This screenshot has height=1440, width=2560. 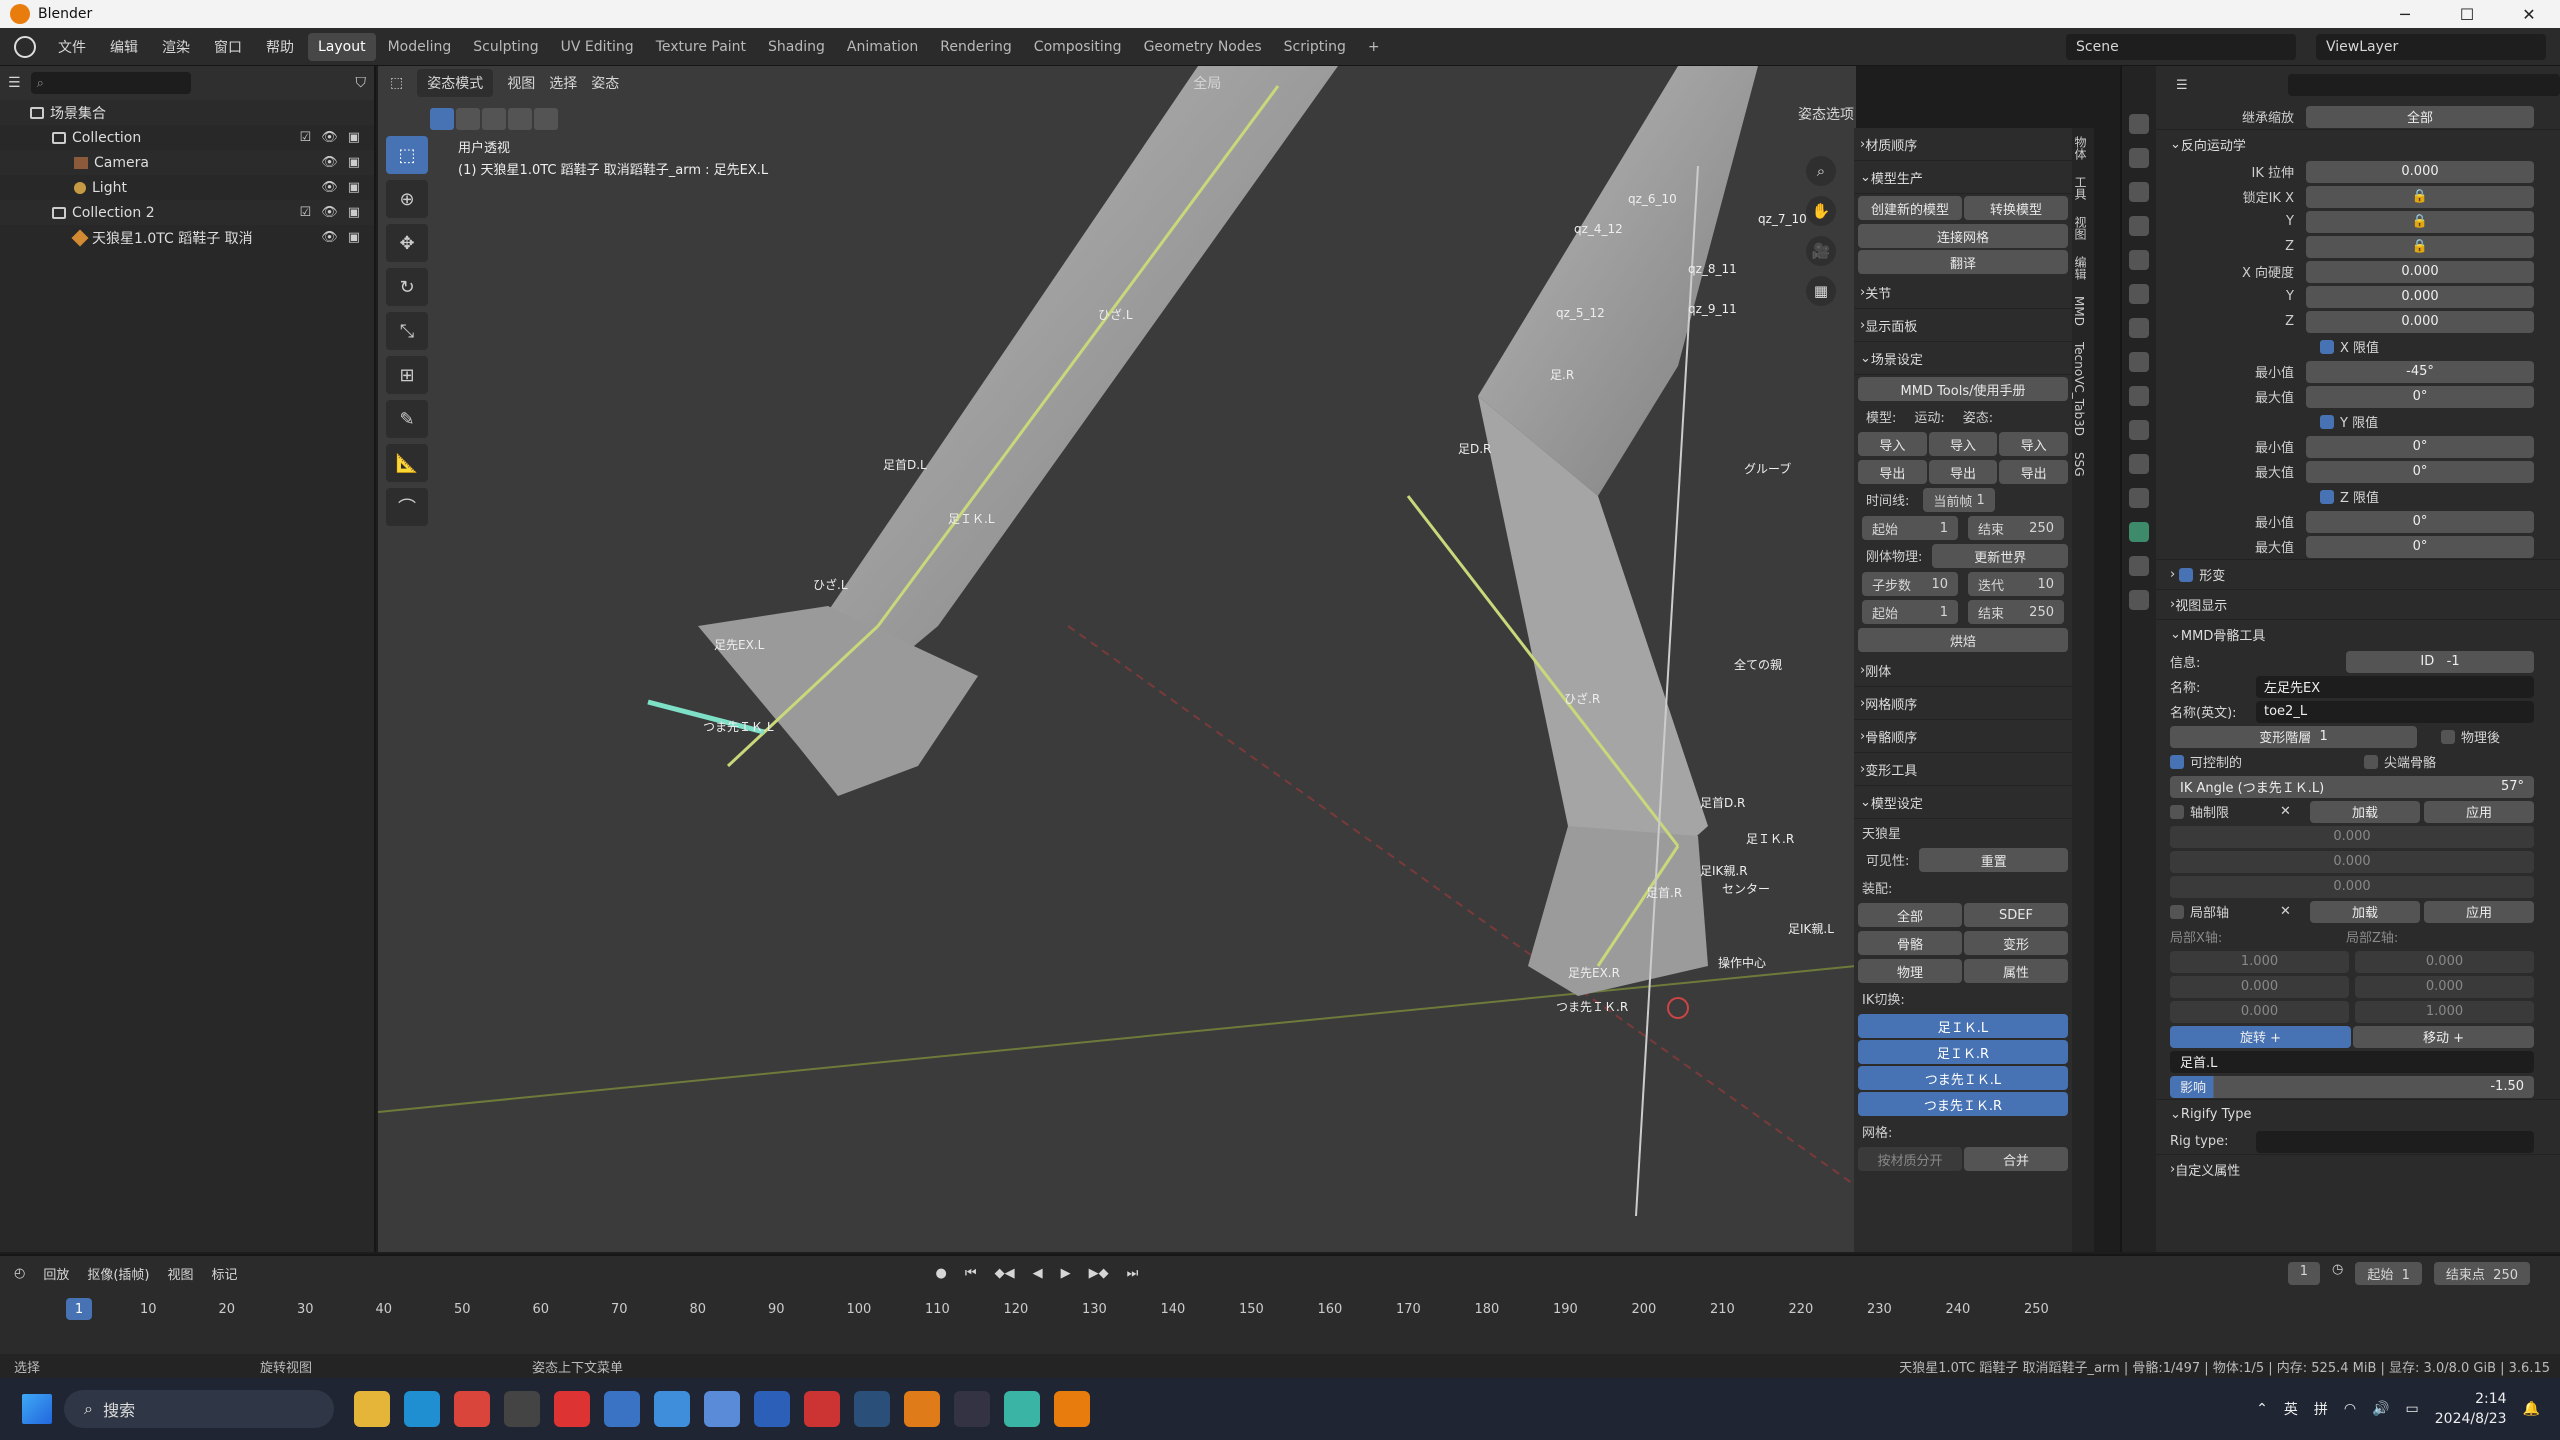 What do you see at coordinates (1203, 47) in the screenshot?
I see `tab-geometry-nodes: Geometry Nodes` at bounding box center [1203, 47].